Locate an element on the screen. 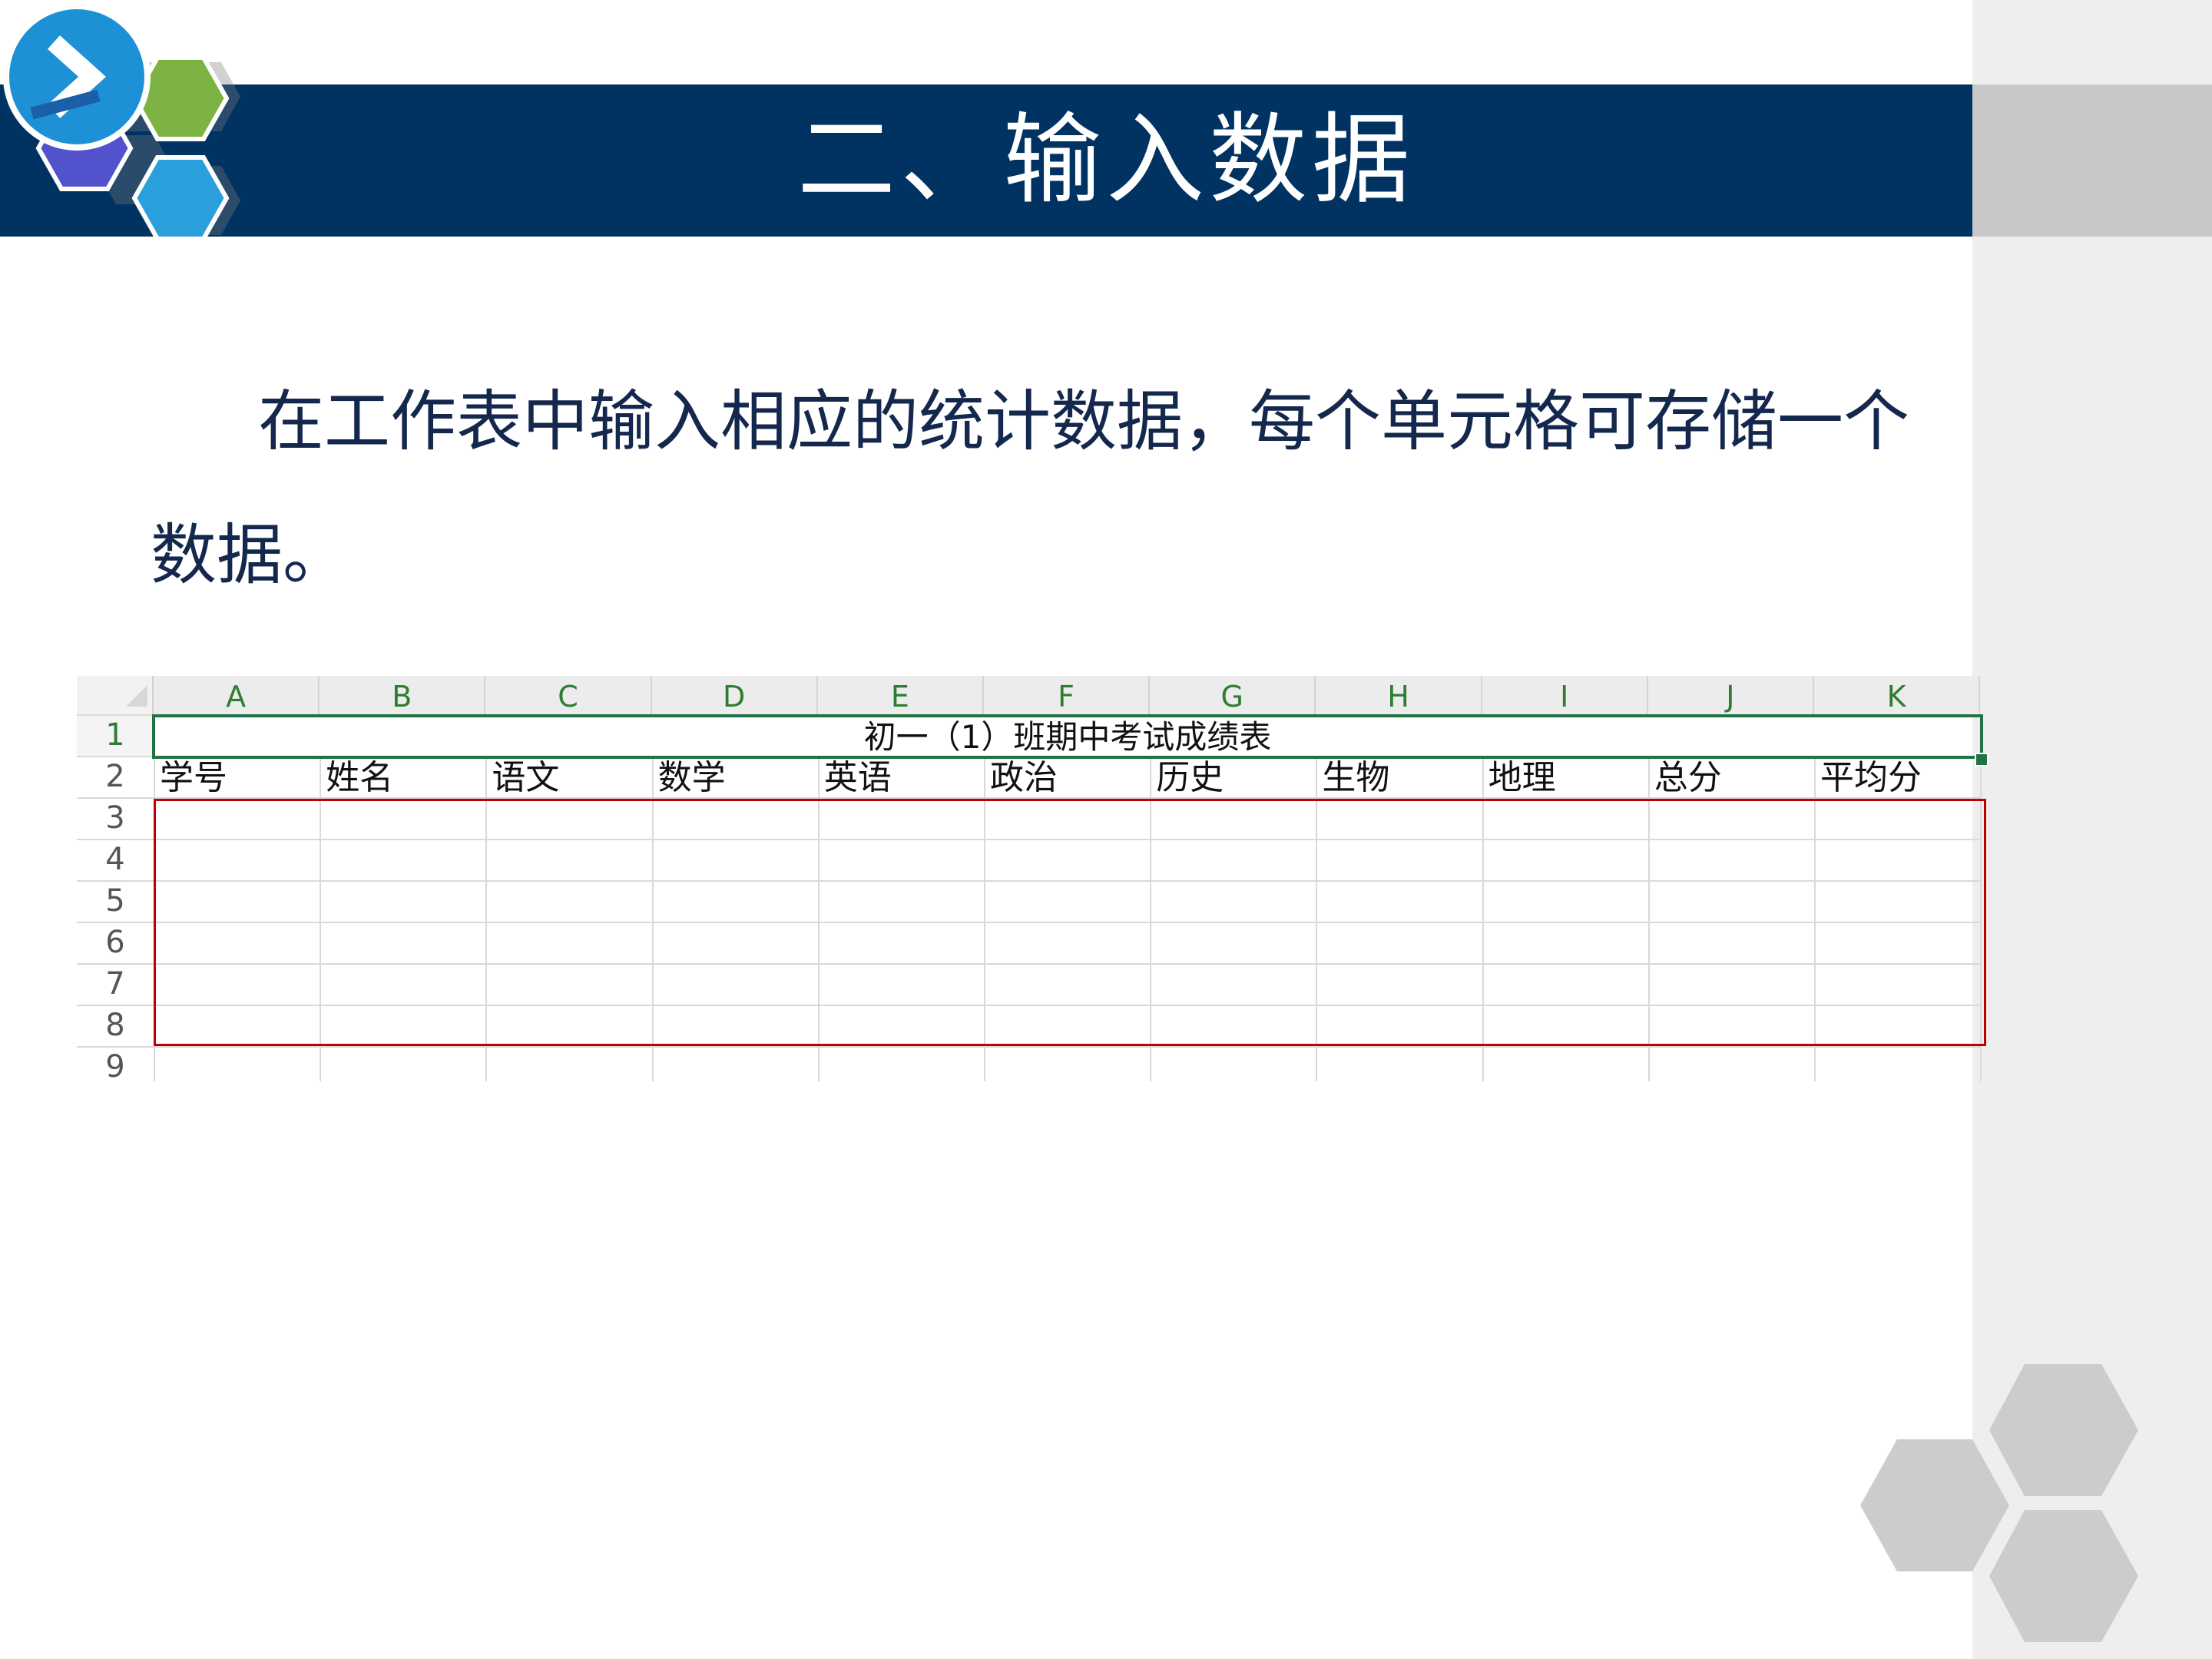  row-header-2: 2 is located at coordinates (115, 776).